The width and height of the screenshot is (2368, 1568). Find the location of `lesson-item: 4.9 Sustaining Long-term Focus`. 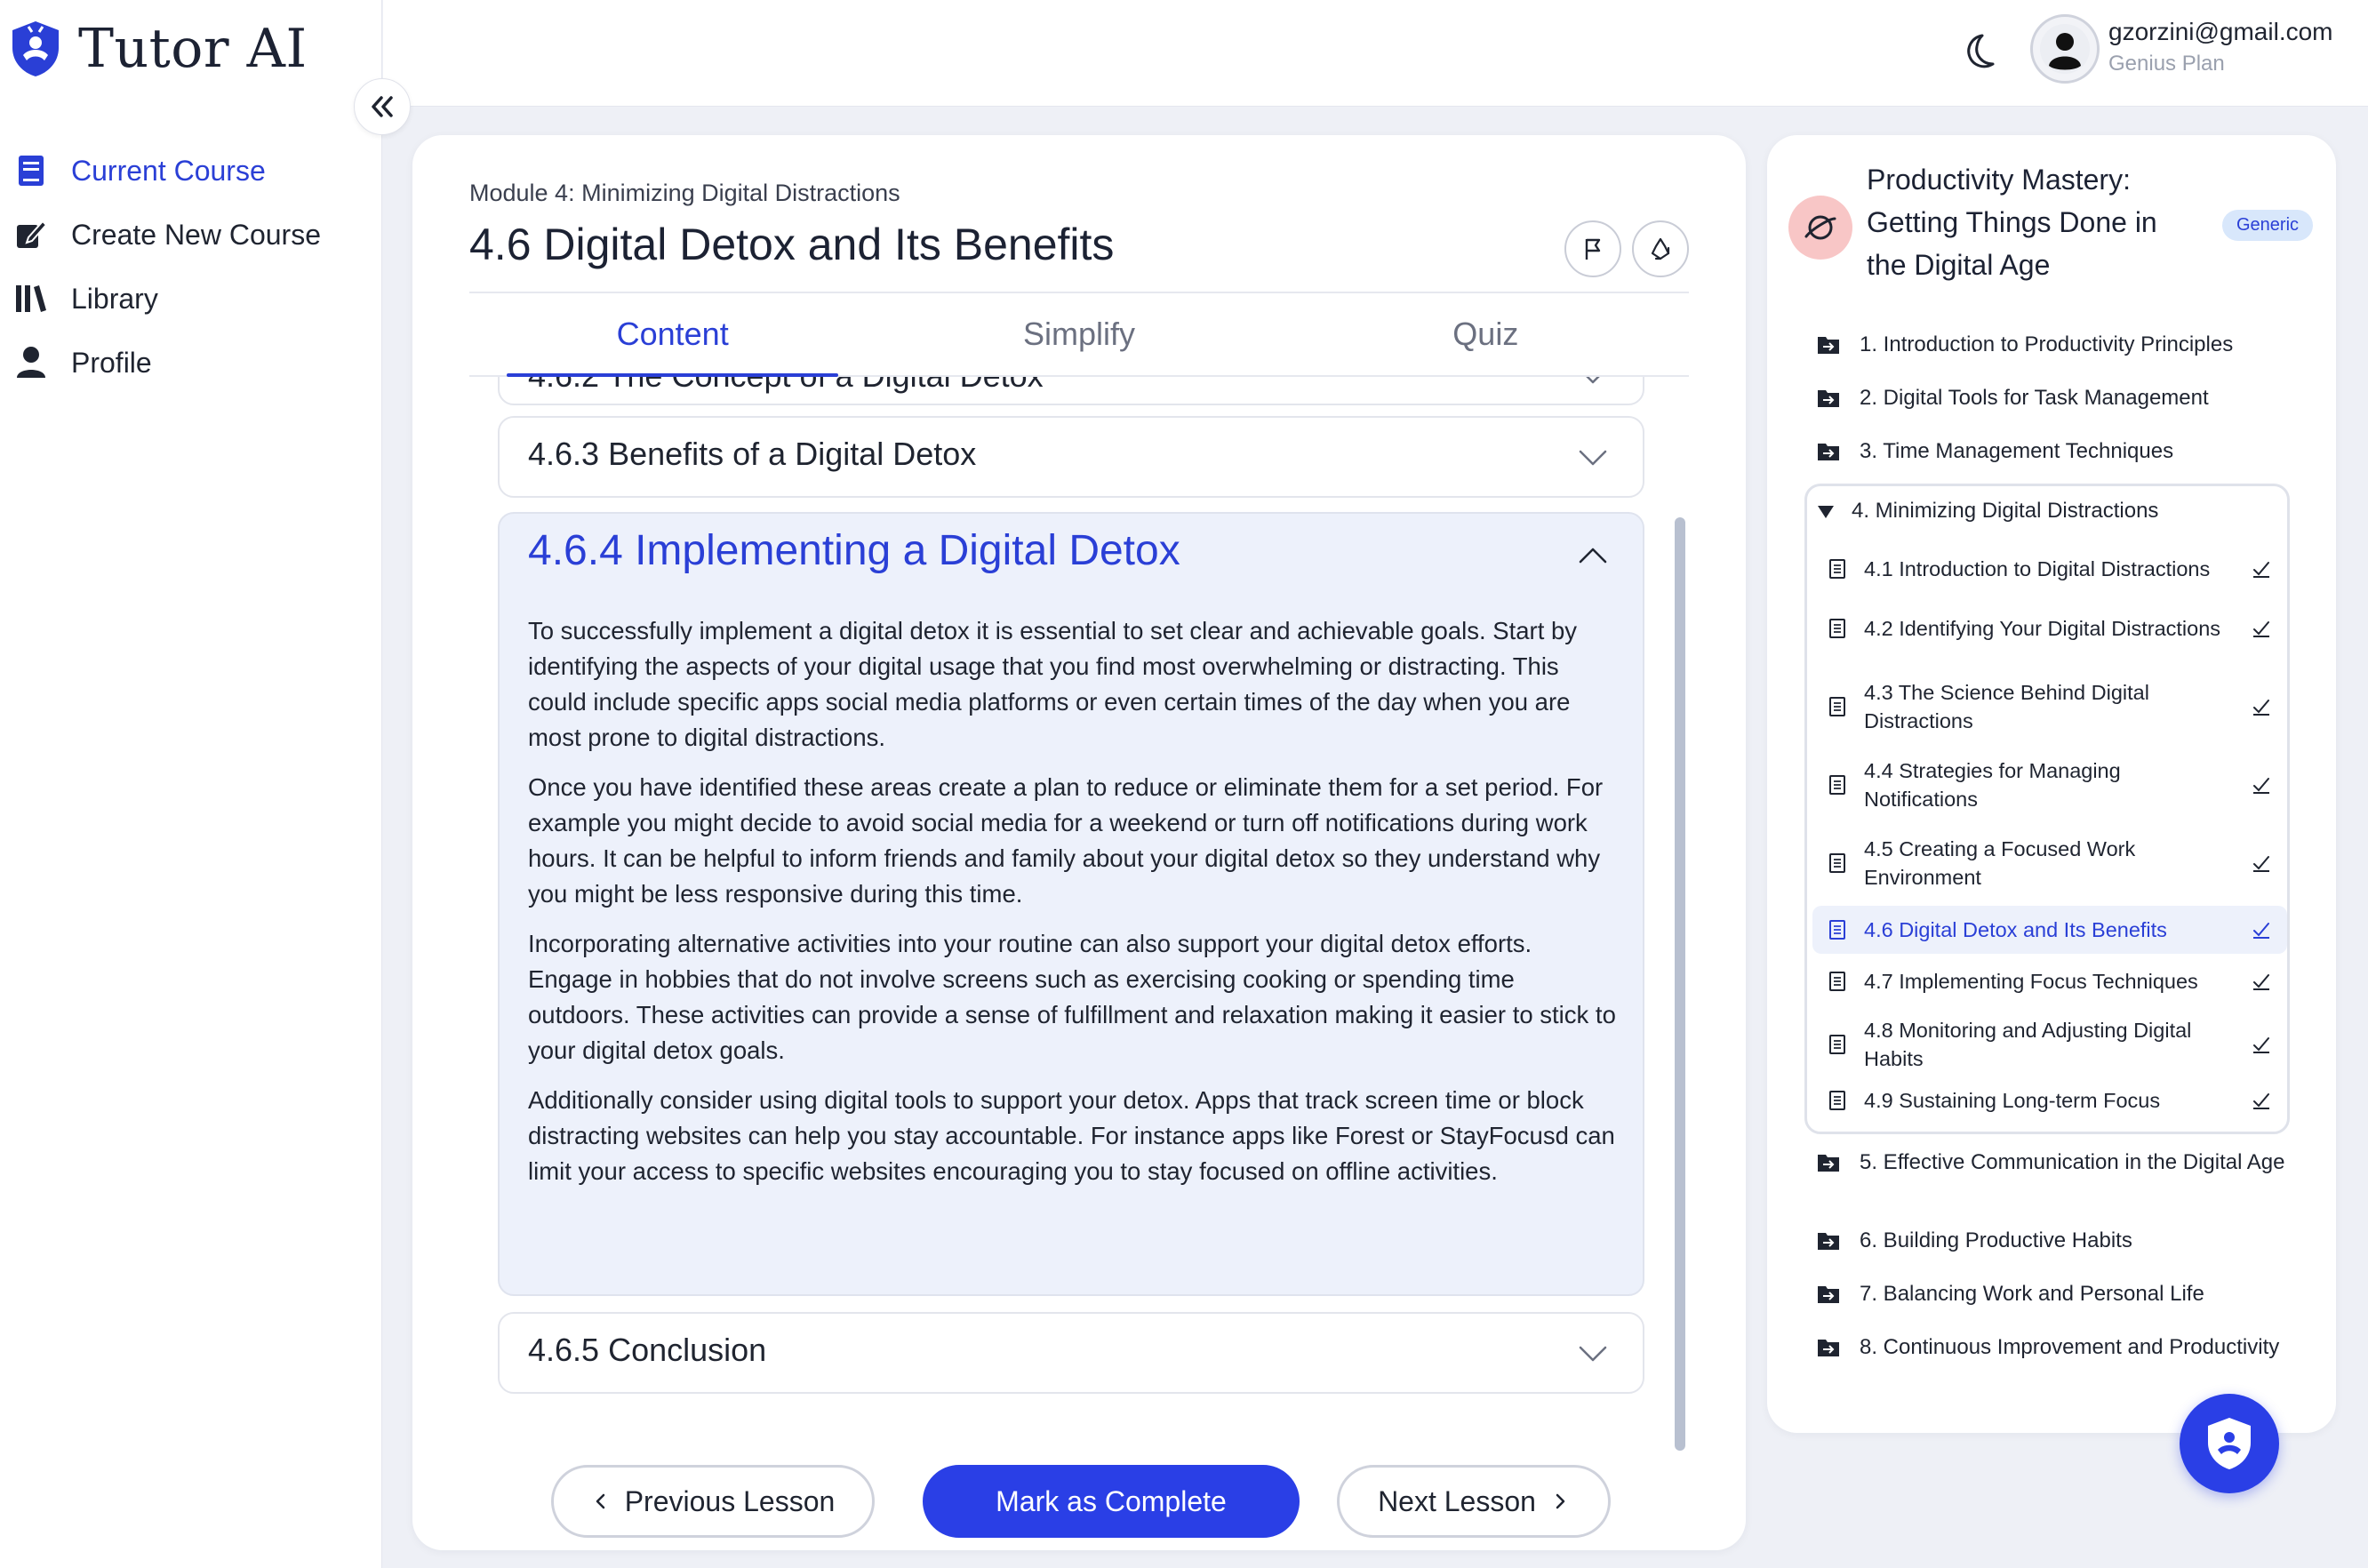

lesson-item: 4.9 Sustaining Long-term Focus is located at coordinates (2049, 1100).